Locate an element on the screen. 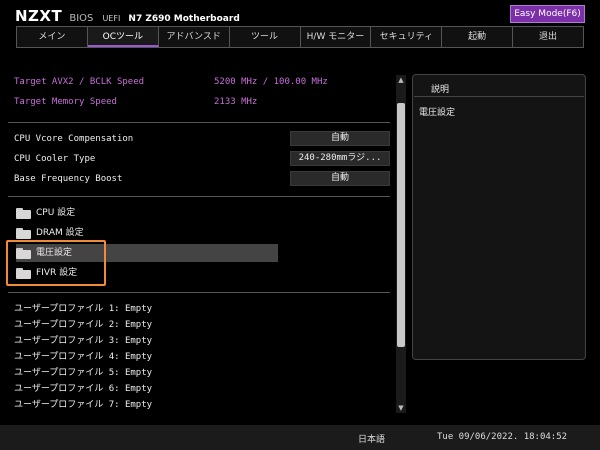  description-text: 電圧設定 is located at coordinates (437, 113).